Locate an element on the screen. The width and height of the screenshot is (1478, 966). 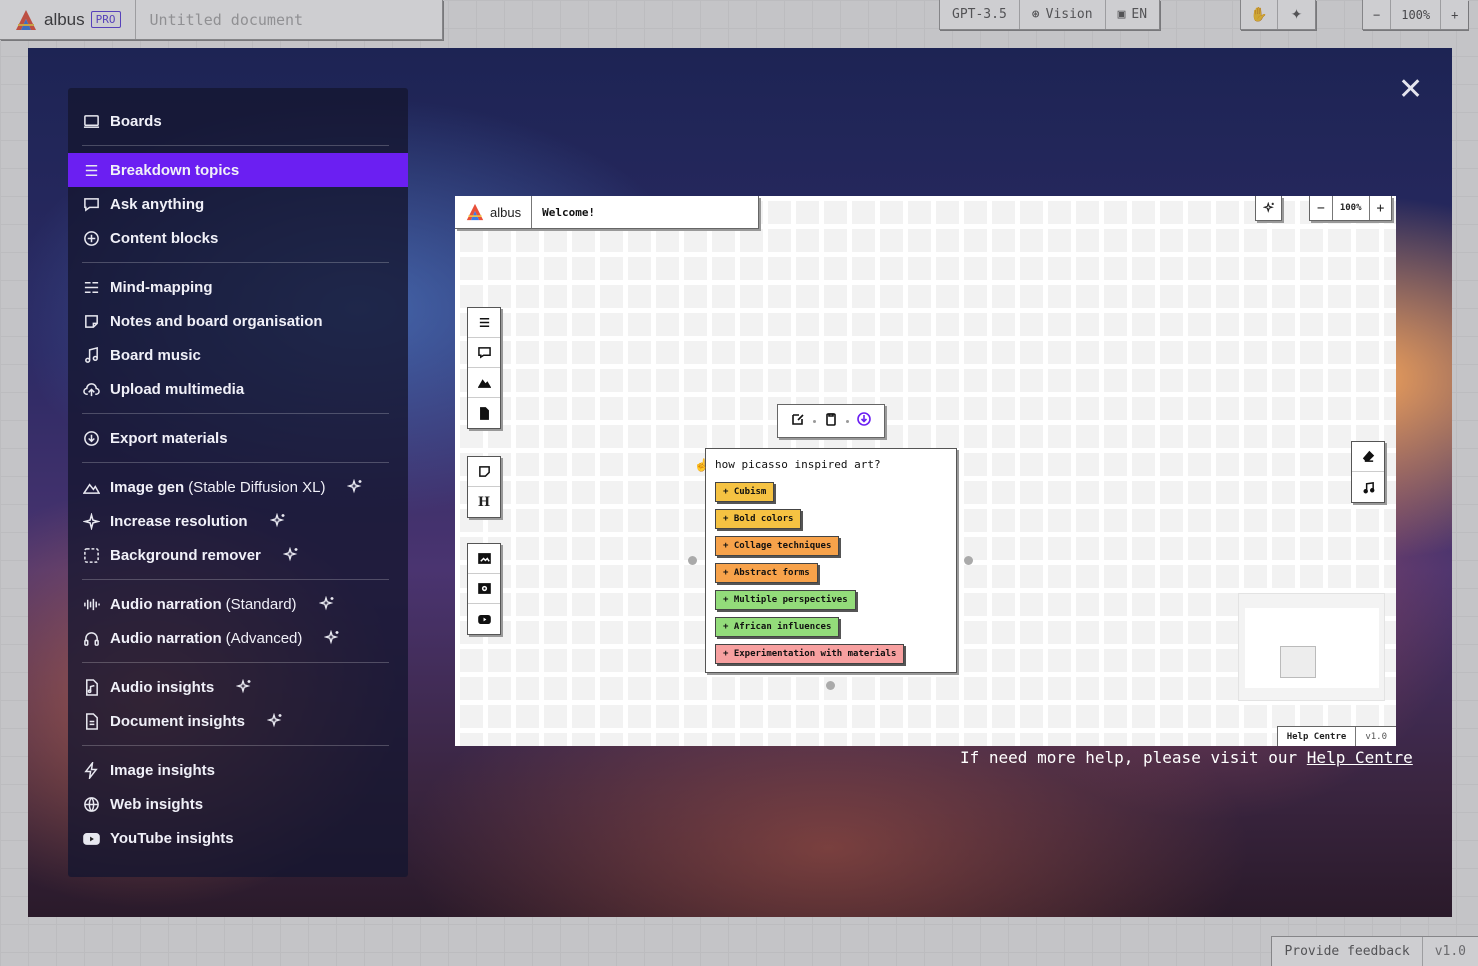
preview-toolbox-media is located at coordinates (484, 589).